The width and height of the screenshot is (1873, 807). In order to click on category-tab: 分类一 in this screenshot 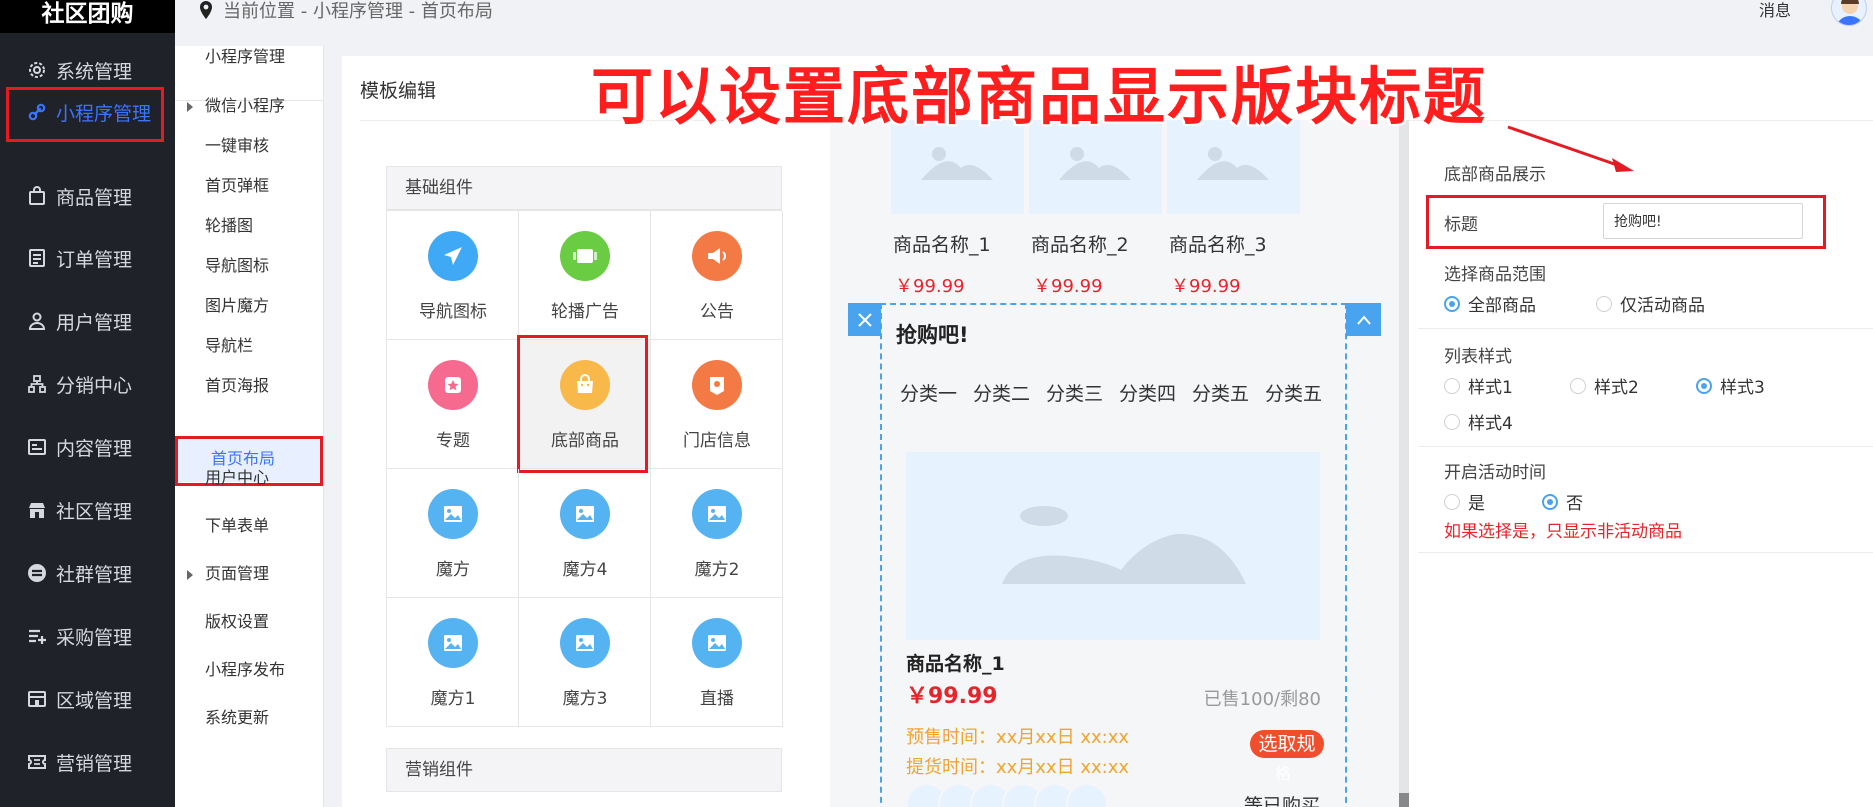, I will do `click(928, 392)`.